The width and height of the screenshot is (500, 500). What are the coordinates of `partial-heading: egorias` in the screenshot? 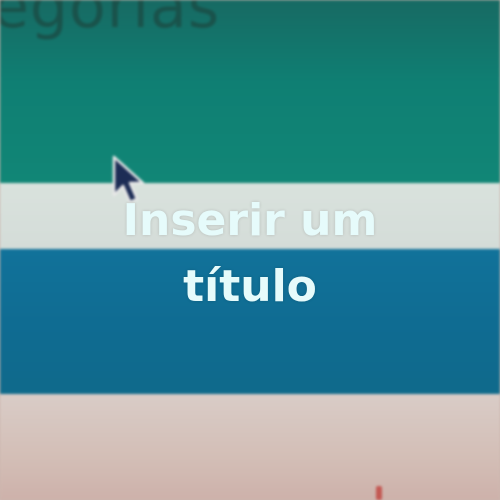 It's located at (110, 21).